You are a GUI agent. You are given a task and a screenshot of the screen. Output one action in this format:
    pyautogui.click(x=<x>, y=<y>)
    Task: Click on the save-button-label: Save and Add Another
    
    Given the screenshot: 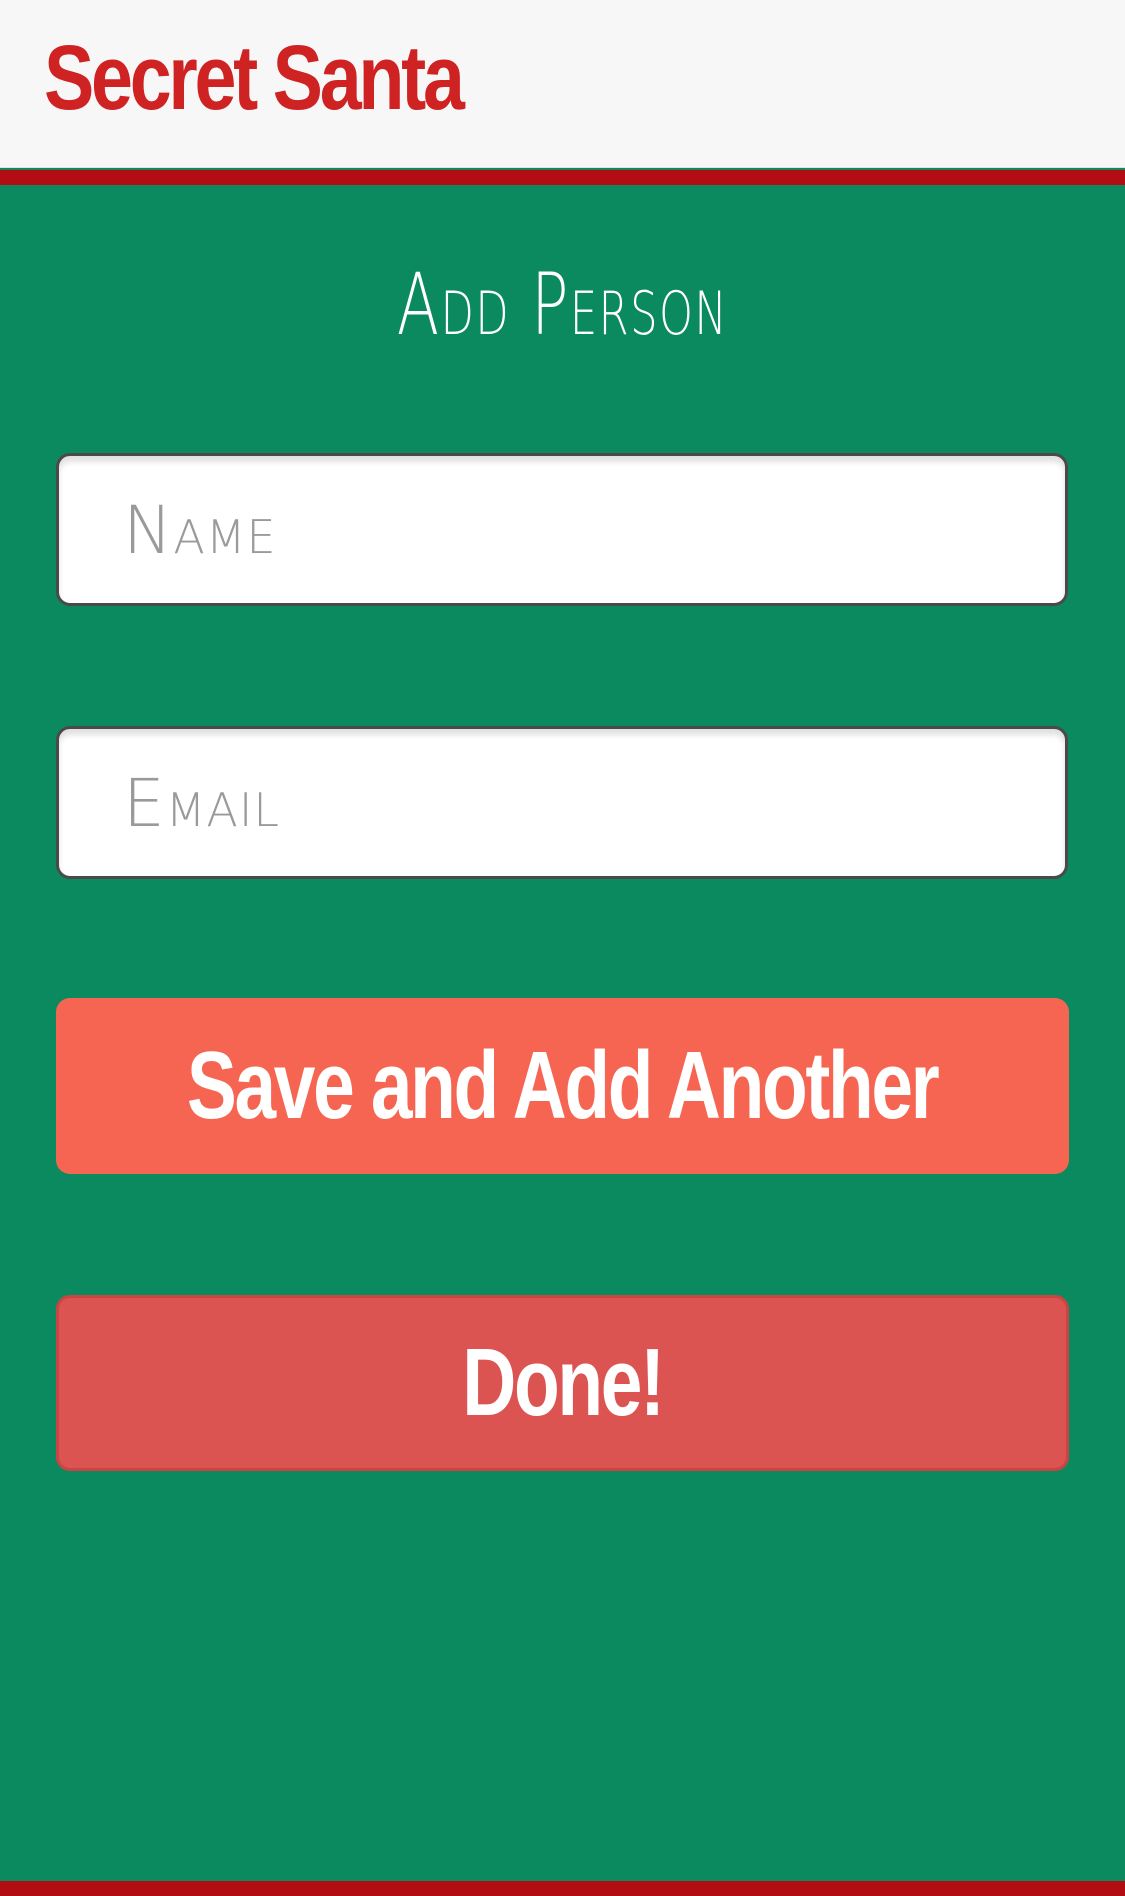 What is the action you would take?
    pyautogui.click(x=563, y=1085)
    